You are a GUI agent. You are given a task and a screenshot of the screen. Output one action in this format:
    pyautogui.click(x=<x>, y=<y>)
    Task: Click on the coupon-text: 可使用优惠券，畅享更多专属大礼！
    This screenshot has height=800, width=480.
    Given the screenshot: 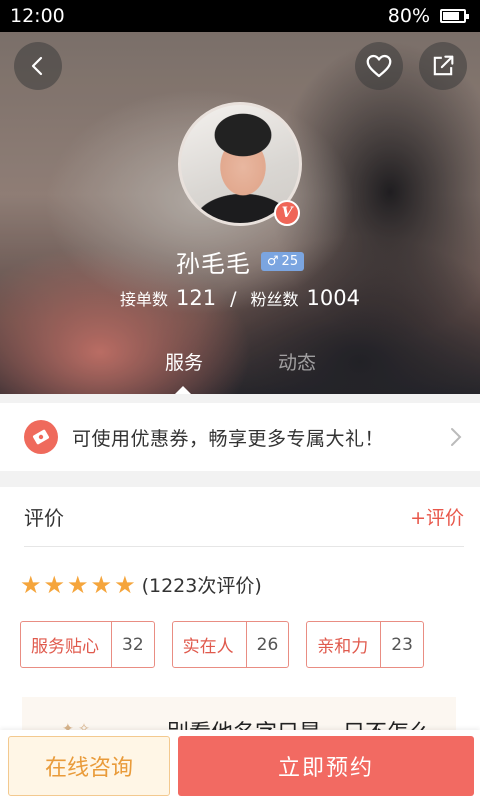 What is the action you would take?
    pyautogui.click(x=228, y=438)
    